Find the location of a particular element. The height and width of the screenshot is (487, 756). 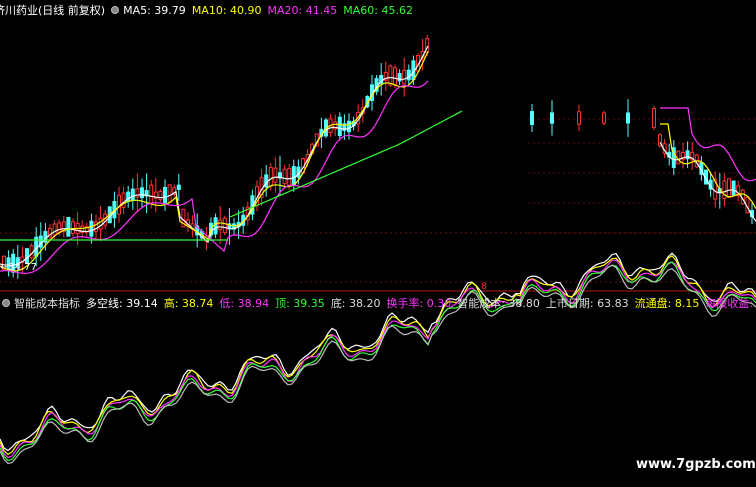

eps-value: 每股收益: 2.14 is located at coordinates (730, 303).